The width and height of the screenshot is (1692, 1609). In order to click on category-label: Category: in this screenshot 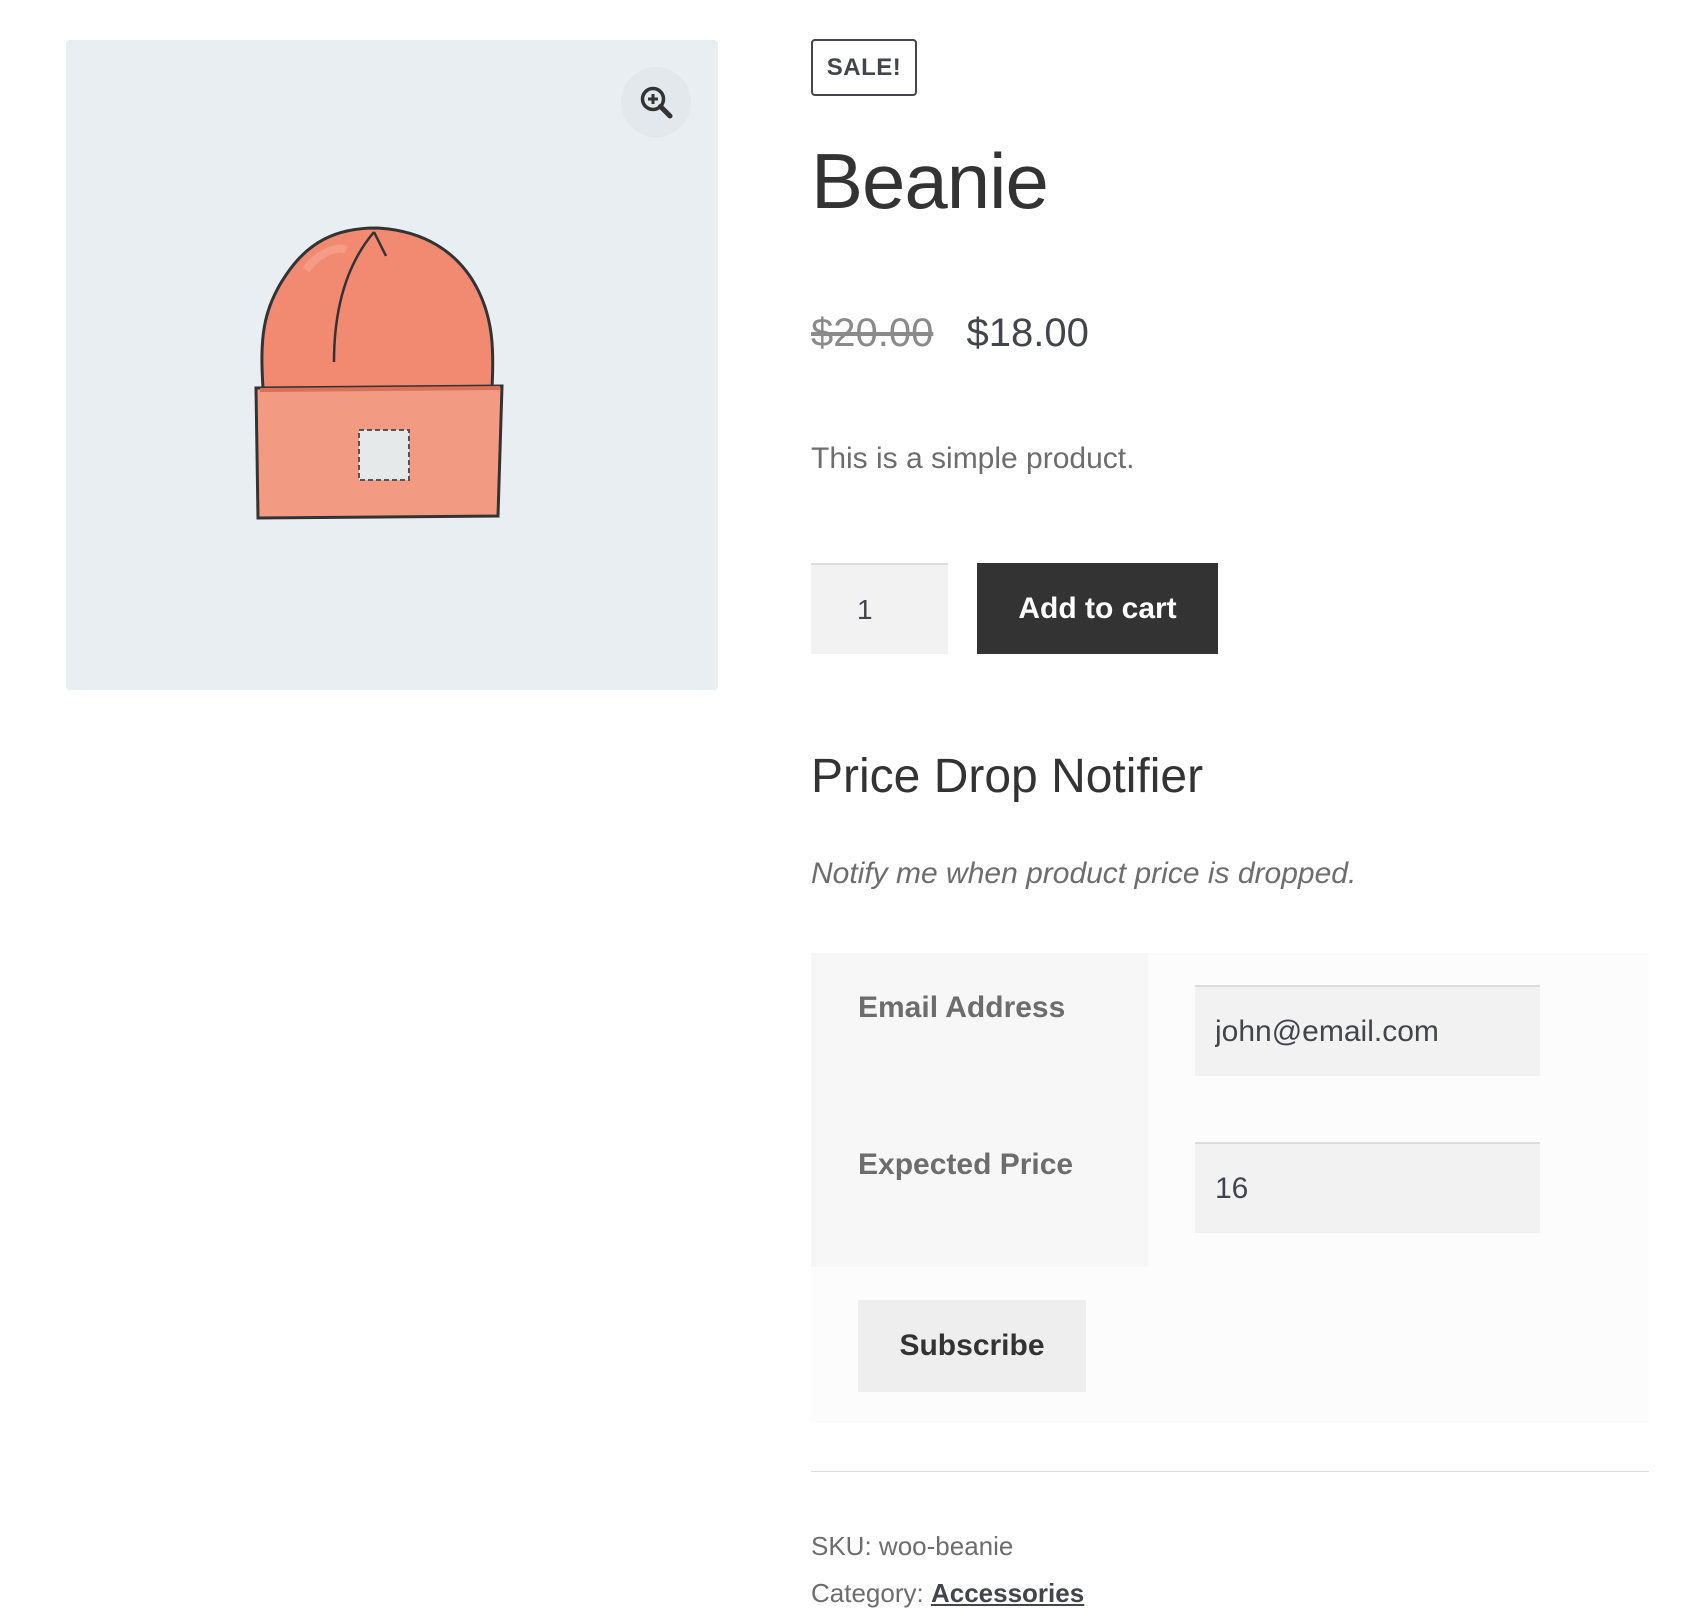, I will do `click(867, 1593)`.